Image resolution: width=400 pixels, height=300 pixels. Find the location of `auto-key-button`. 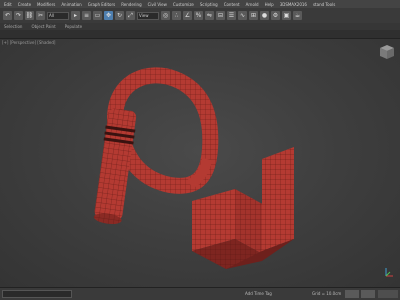

auto-key-button is located at coordinates (352, 294).